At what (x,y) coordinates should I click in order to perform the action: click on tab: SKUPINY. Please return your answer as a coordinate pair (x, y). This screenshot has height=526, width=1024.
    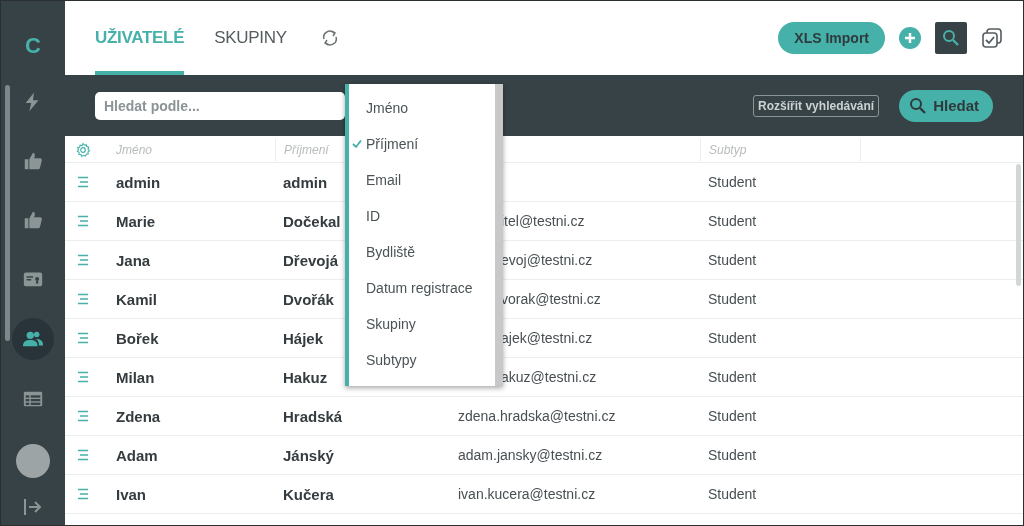
    Looking at the image, I should click on (250, 38).